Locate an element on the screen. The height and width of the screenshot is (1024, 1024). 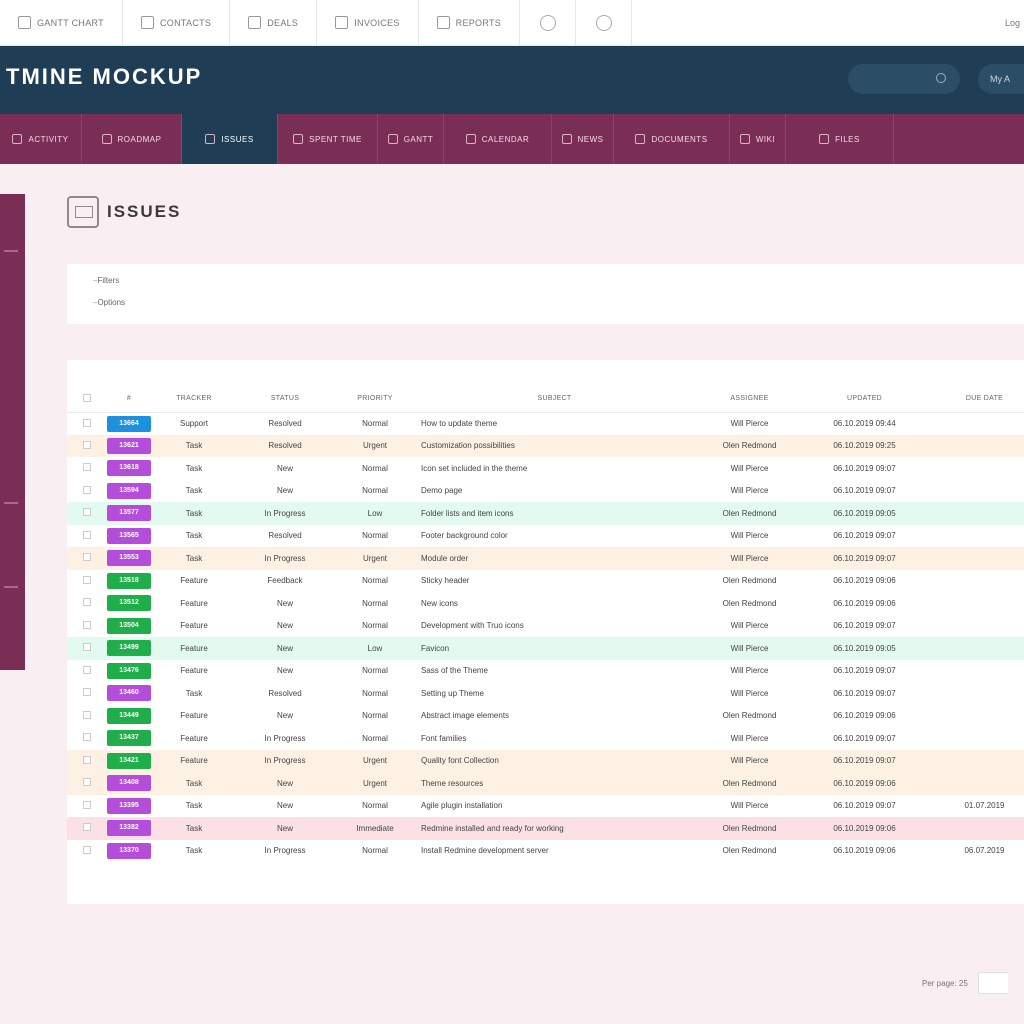
issue-id-badge: 13565 is located at coordinates (129, 535).